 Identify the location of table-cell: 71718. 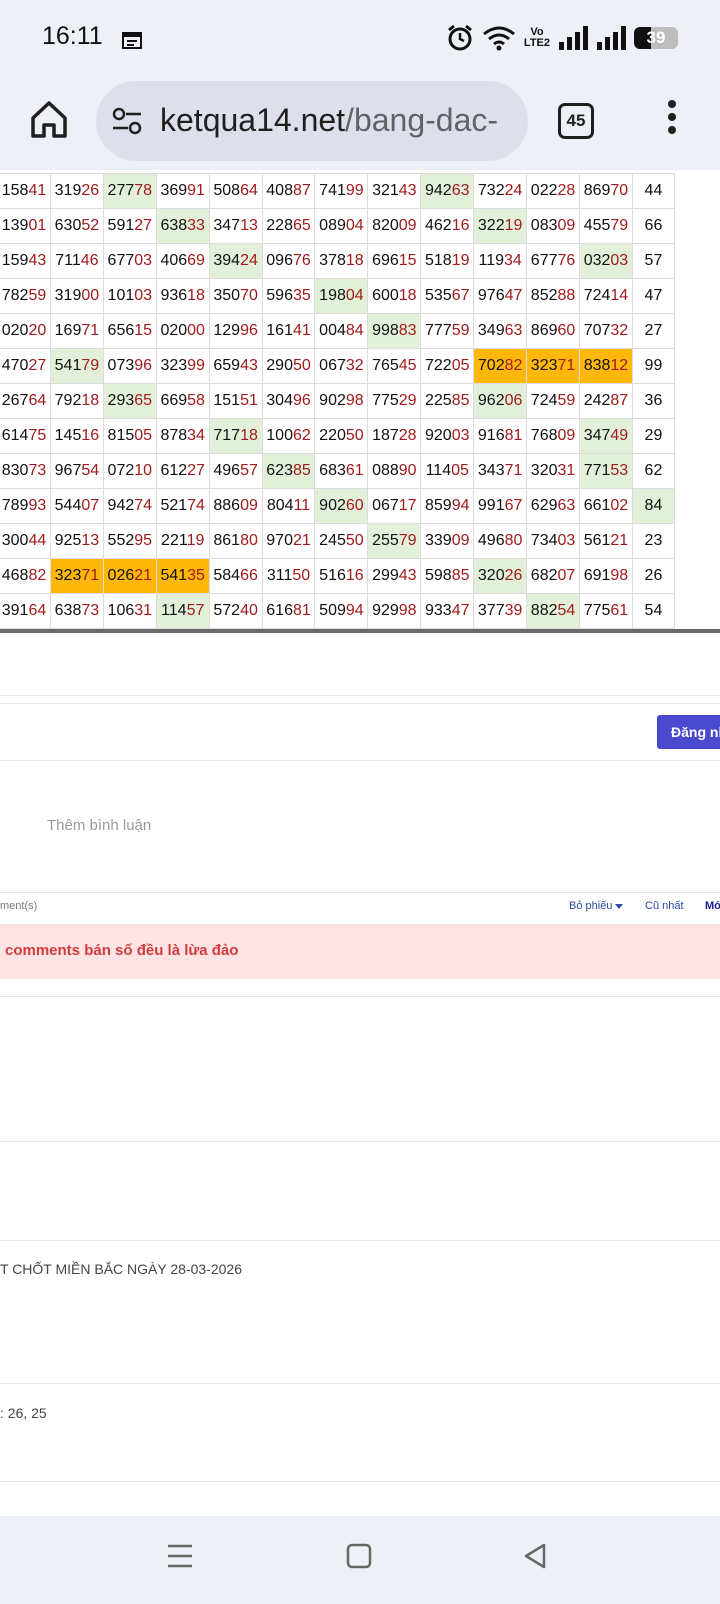
(235, 436).